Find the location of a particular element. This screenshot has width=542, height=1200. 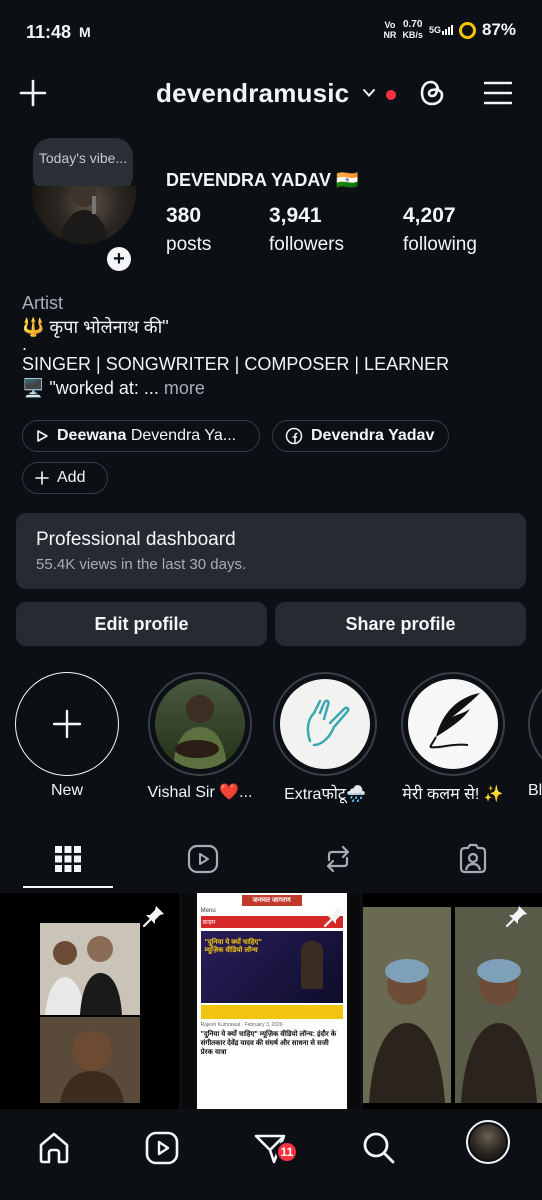

status-icons: Vo NR 0.70 KB/s 5G 87% is located at coordinates (449, 30).